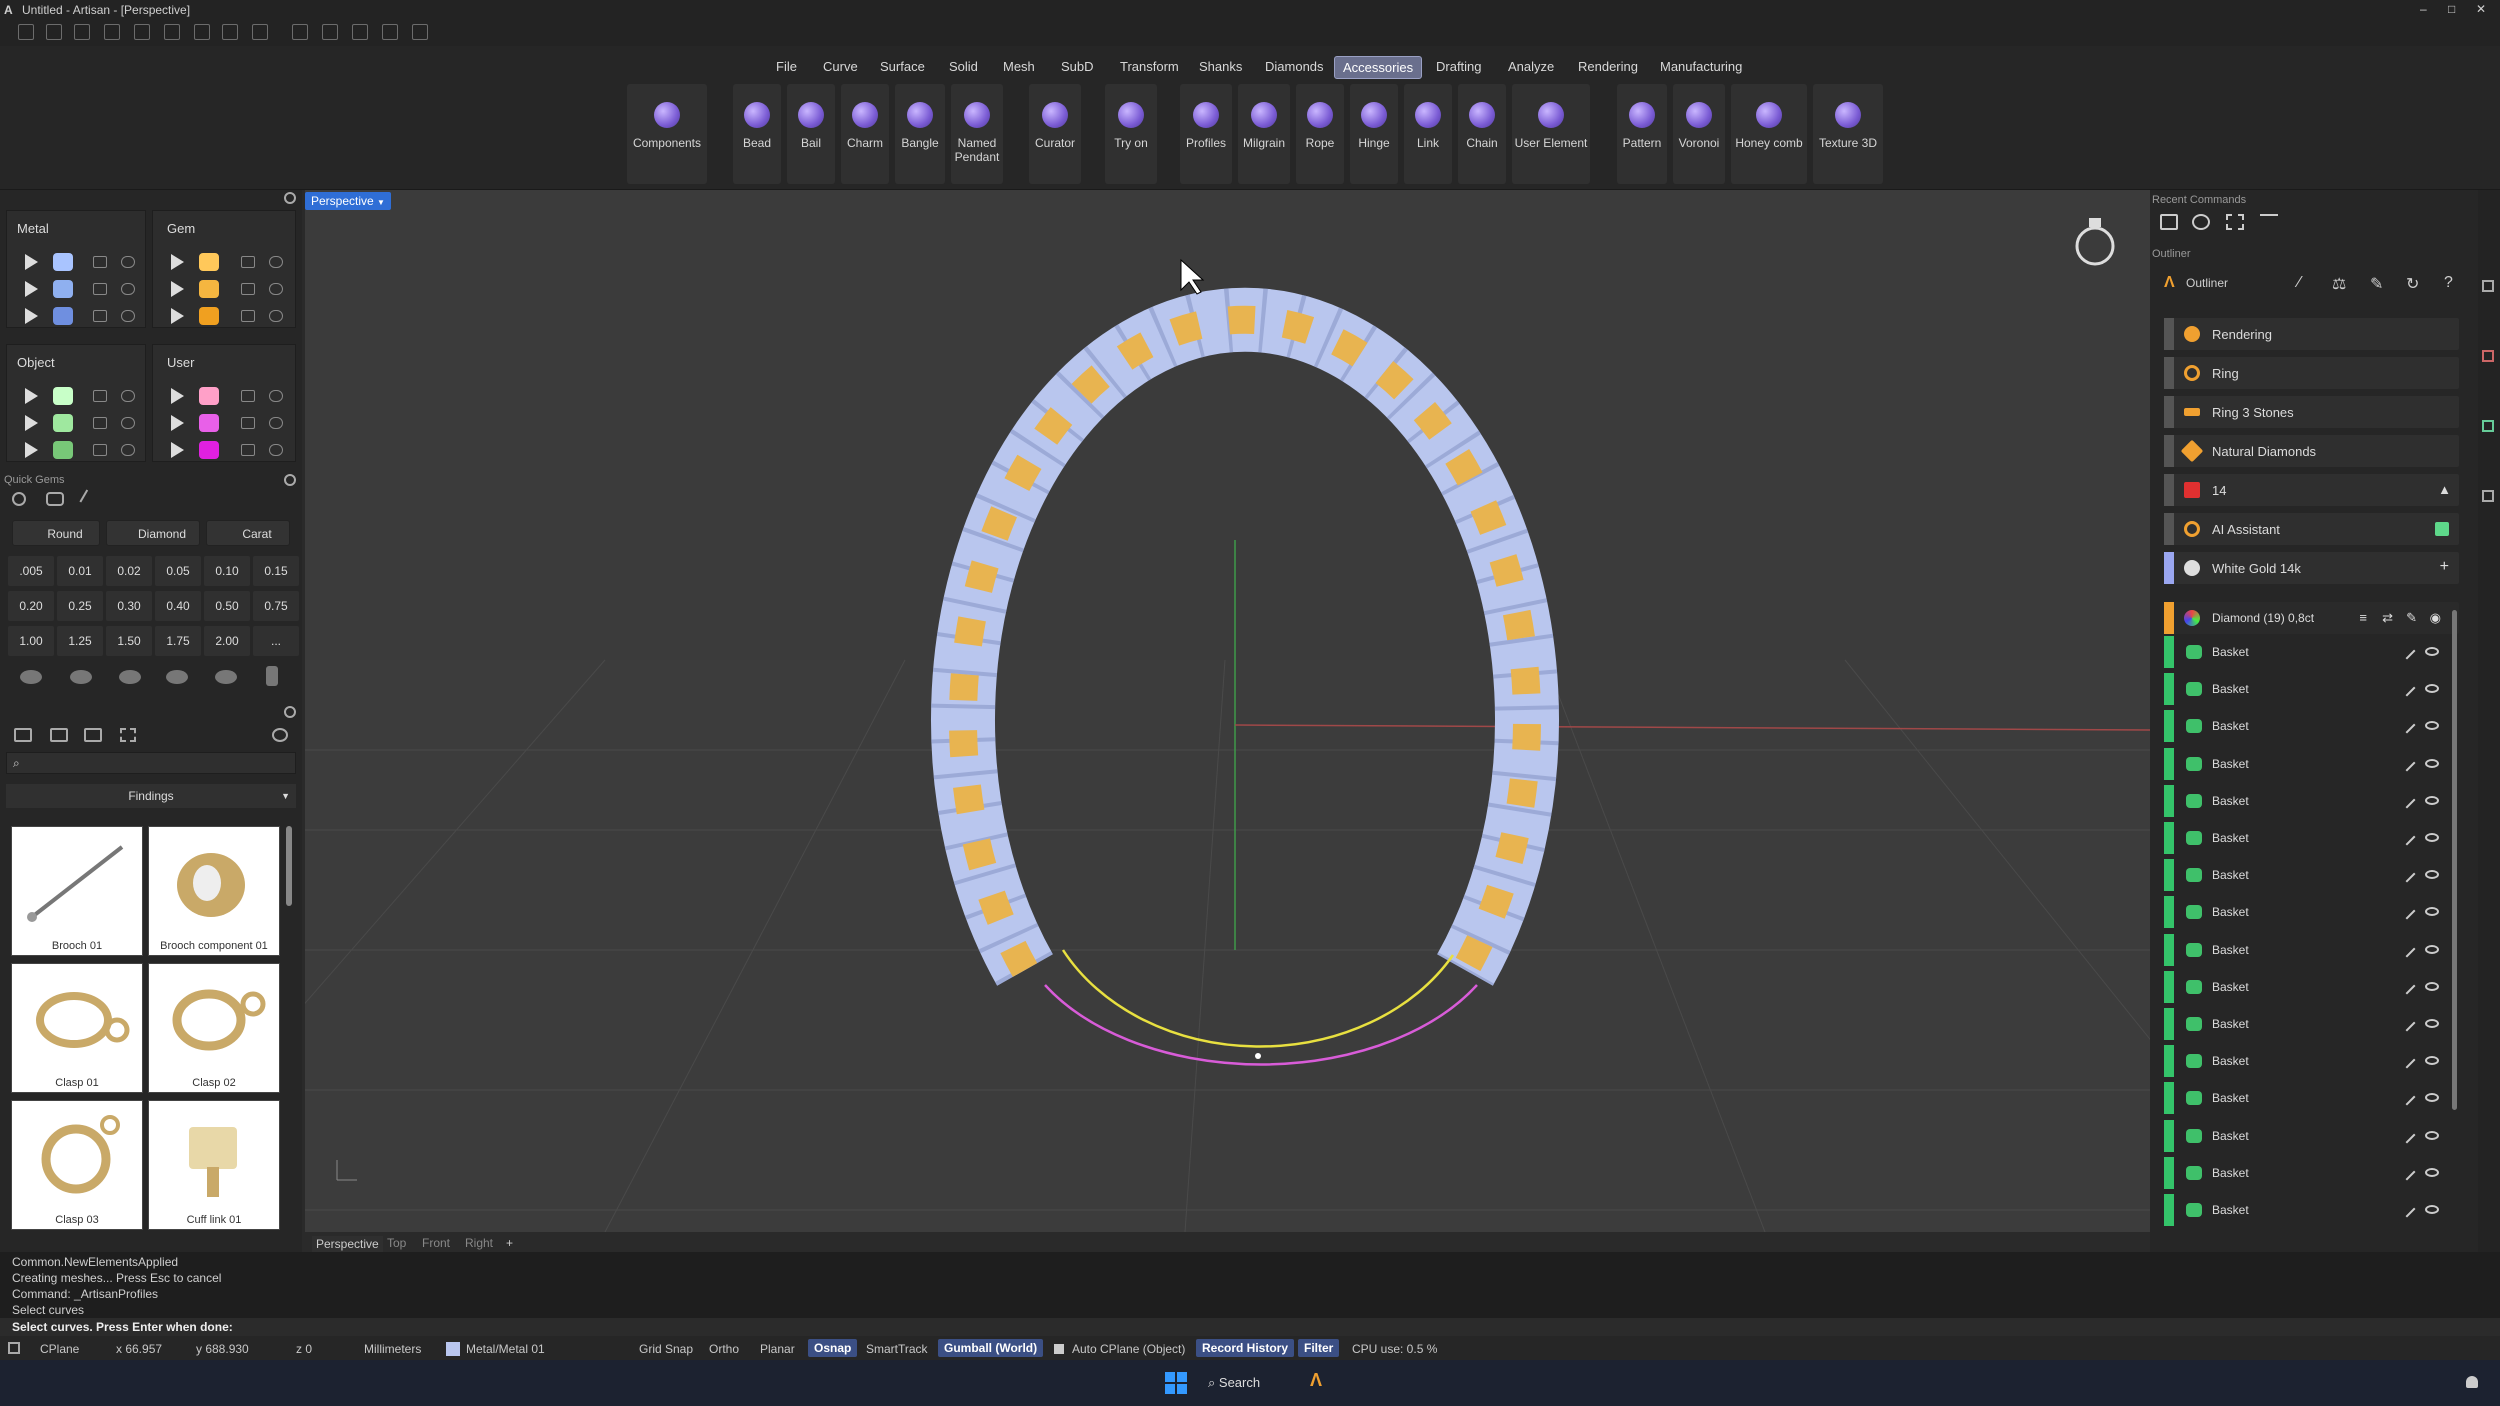 This screenshot has width=2500, height=1406. Describe the element at coordinates (77, 891) in the screenshot. I see `library-item-brooch-01: Brooch 01` at that location.